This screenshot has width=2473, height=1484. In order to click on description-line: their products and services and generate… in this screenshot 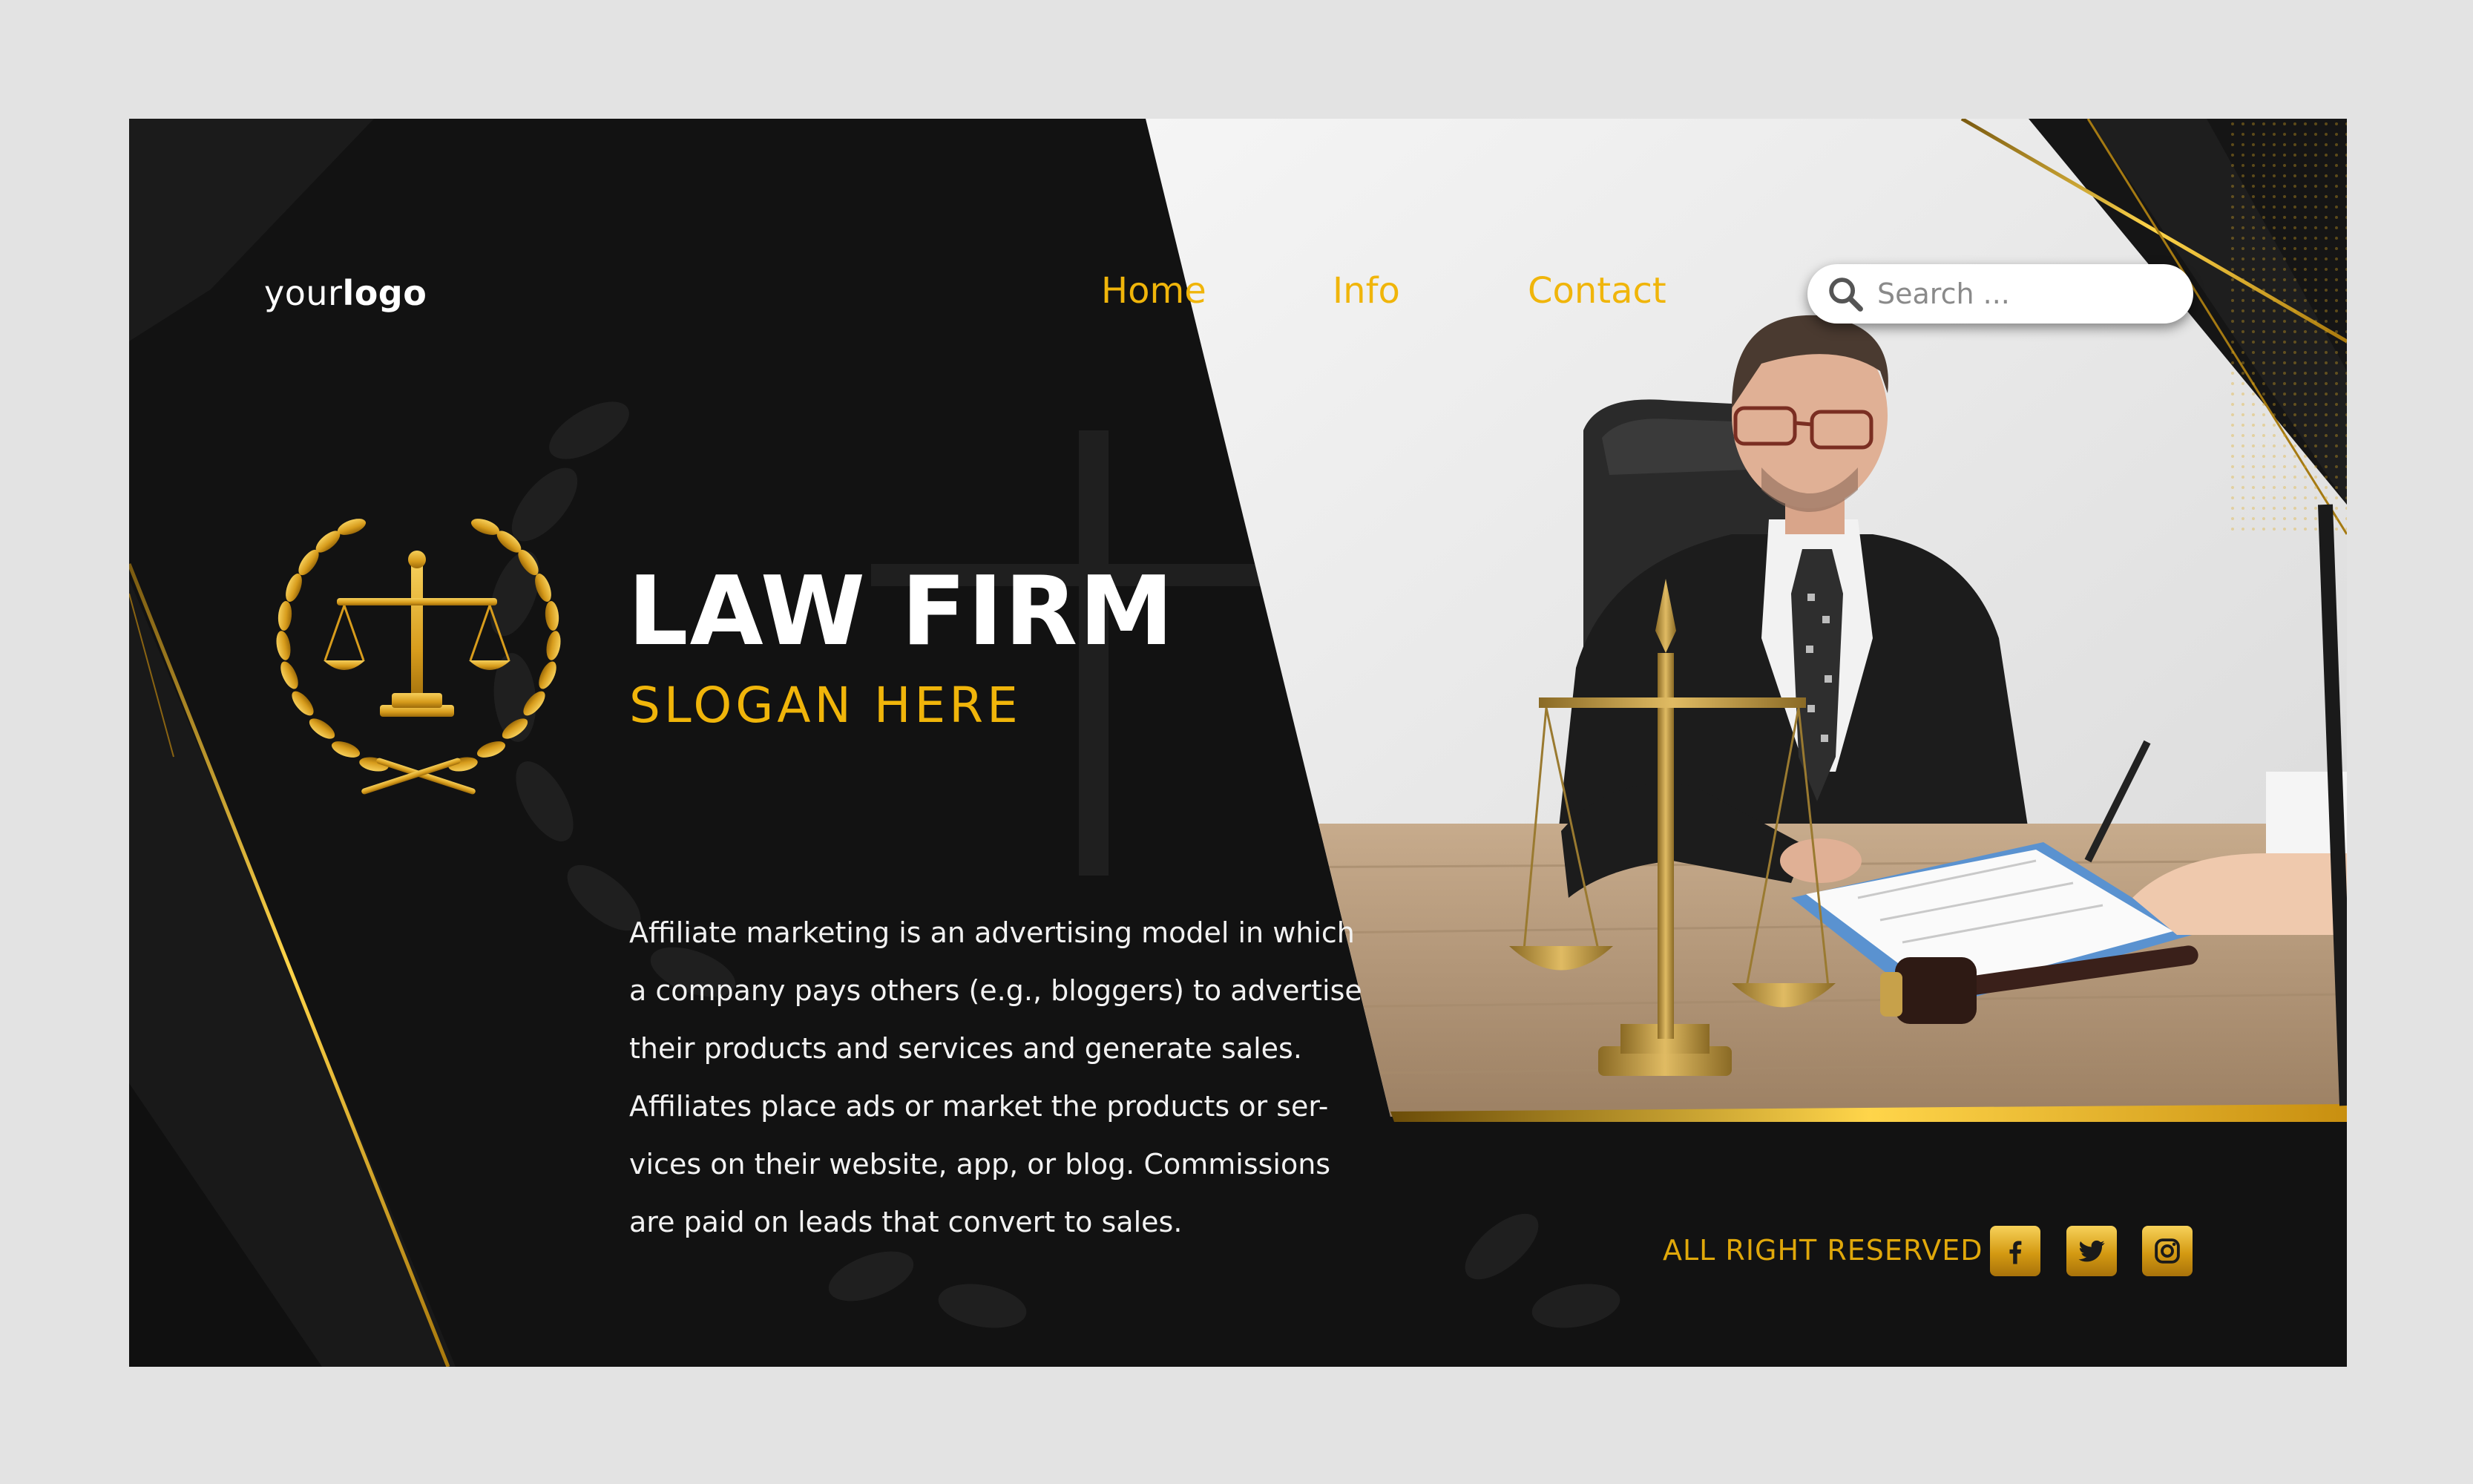, I will do `click(966, 1048)`.